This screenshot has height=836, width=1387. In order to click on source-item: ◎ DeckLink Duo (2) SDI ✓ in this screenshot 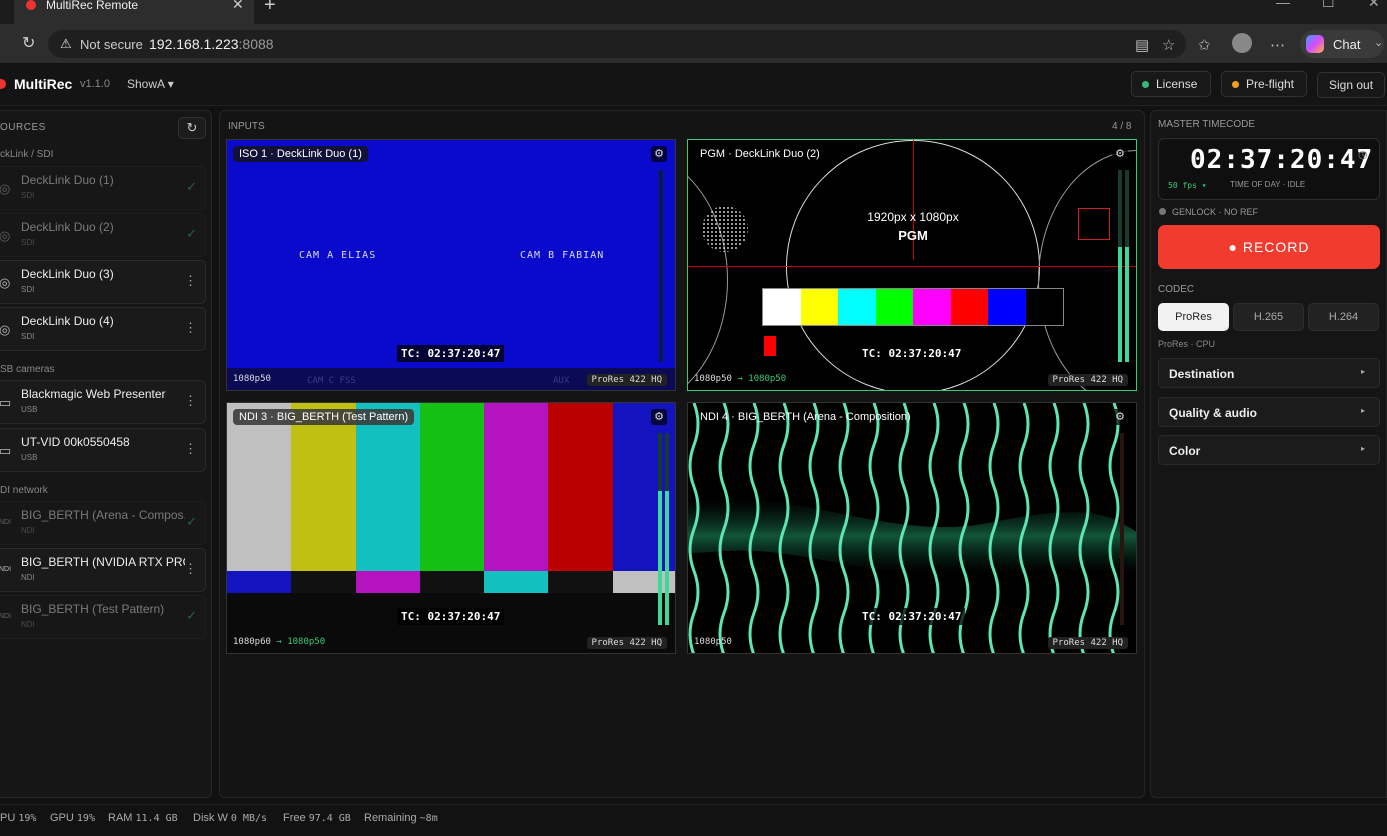, I will do `click(103, 235)`.